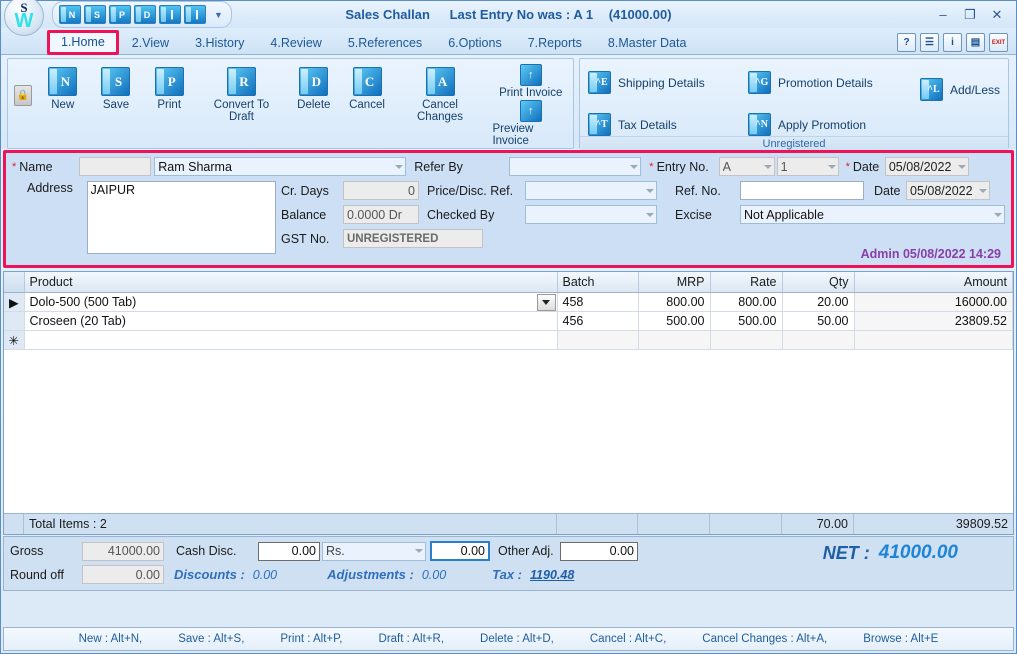 Image resolution: width=1017 pixels, height=654 pixels. I want to click on currency-select, so click(374, 551).